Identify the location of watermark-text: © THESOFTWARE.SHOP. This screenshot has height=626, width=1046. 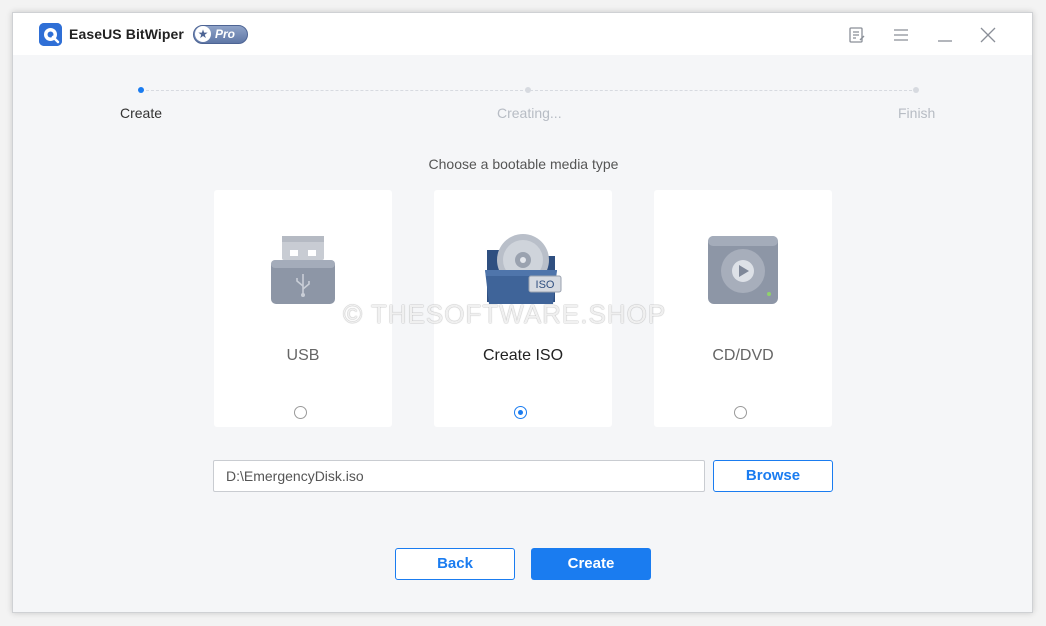
(505, 314).